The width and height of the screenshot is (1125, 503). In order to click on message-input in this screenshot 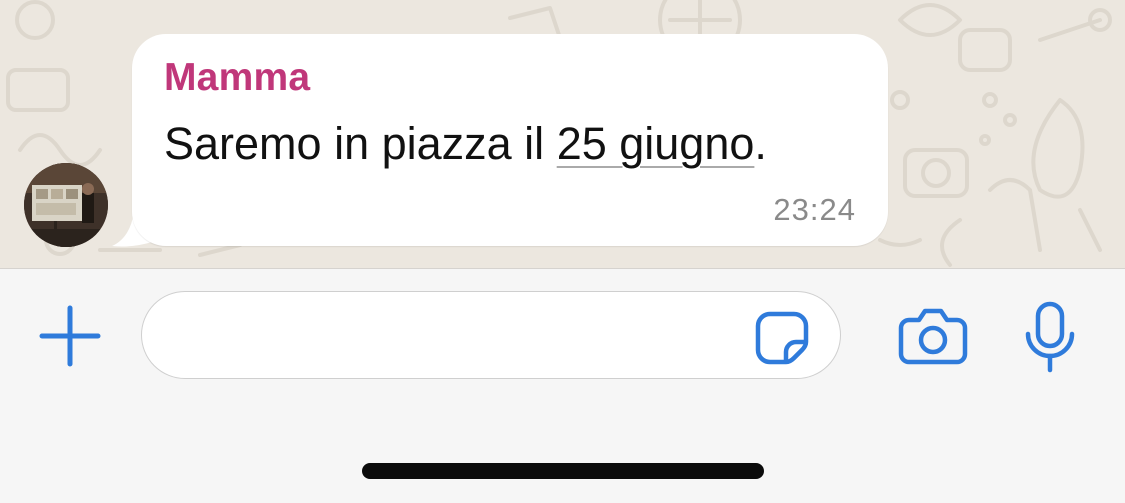, I will do `click(454, 337)`.